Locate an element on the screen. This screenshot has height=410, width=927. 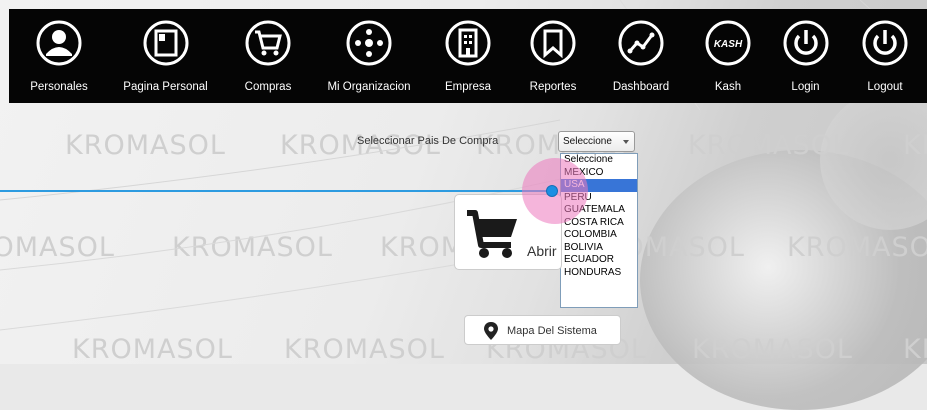
nav-item-dashboard: Dashboard is located at coordinates (641, 56).